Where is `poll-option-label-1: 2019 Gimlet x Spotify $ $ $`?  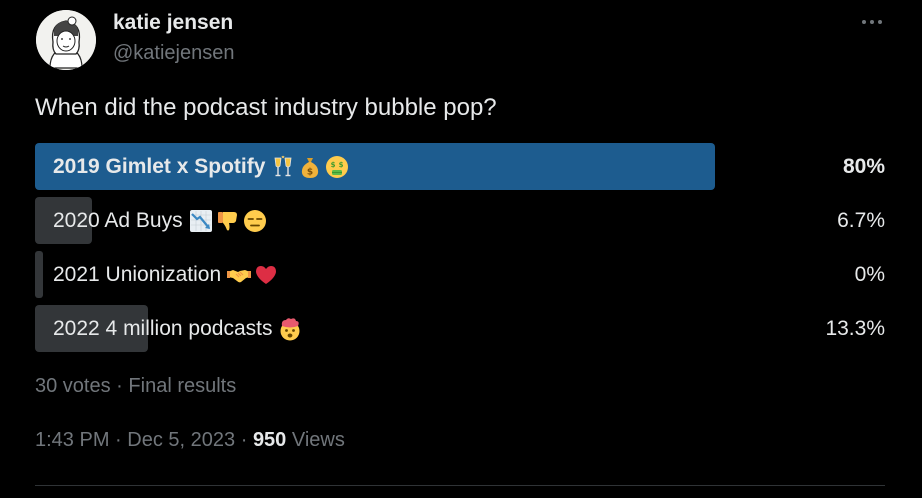 poll-option-label-1: 2019 Gimlet x Spotify $ $ $ is located at coordinates (201, 166).